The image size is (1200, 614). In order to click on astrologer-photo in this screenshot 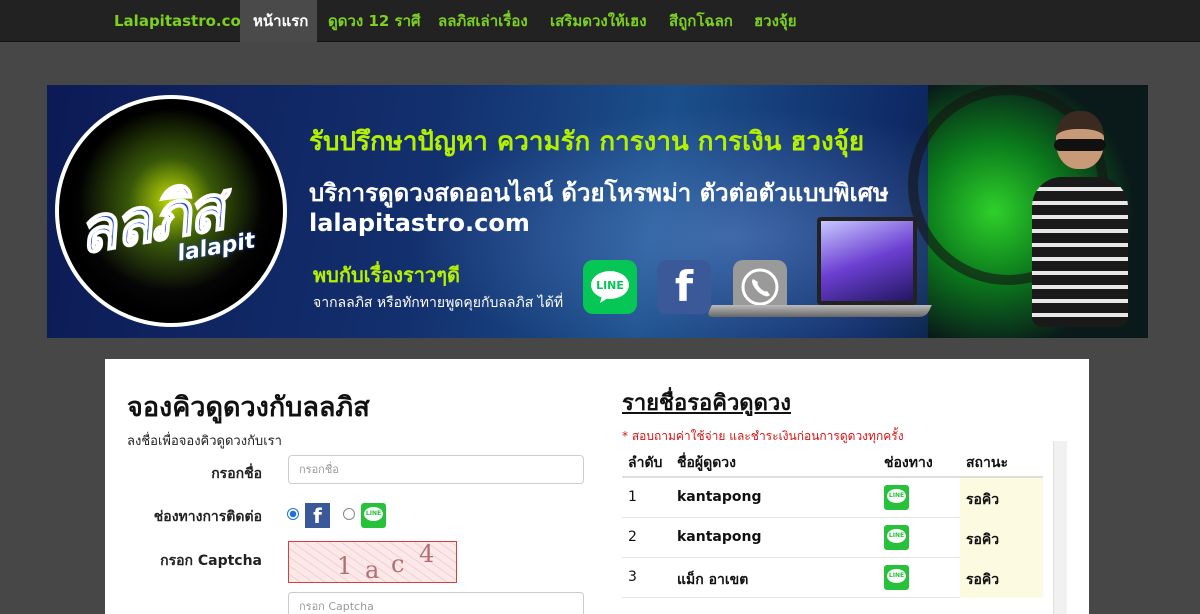, I will do `click(1078, 221)`.